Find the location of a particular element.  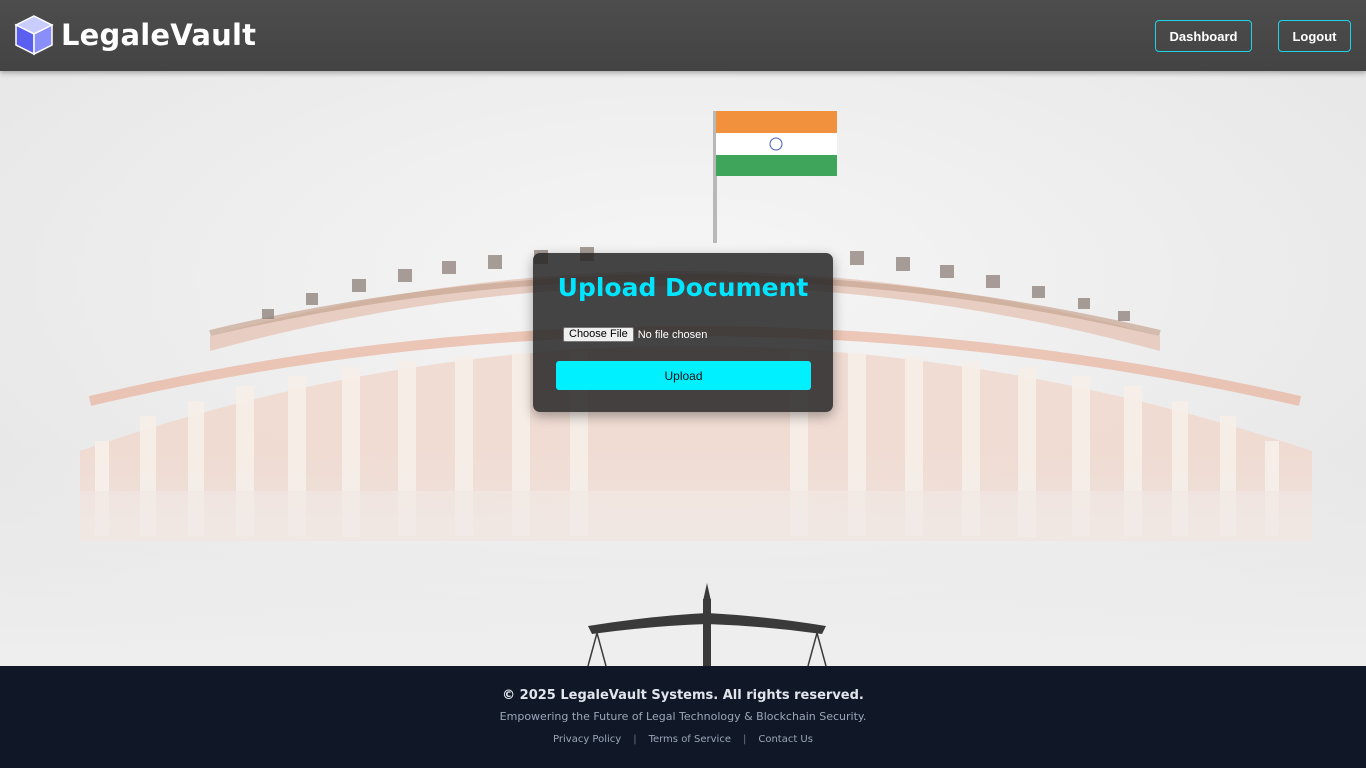

cube-icon is located at coordinates (34, 35).